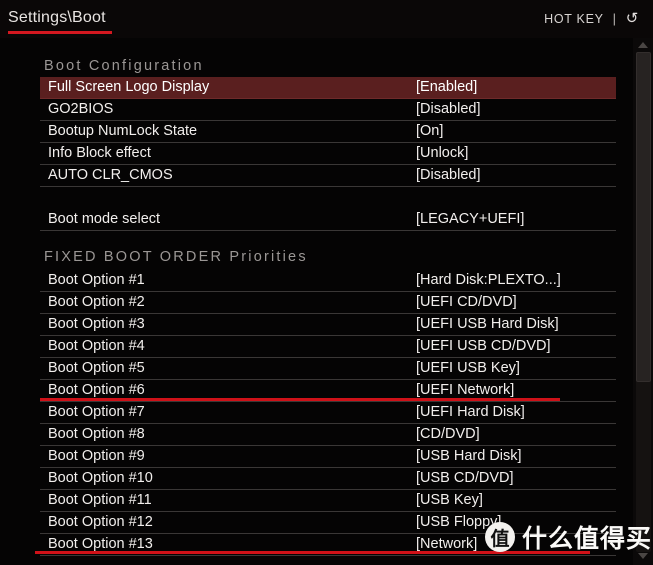 This screenshot has height=565, width=653. What do you see at coordinates (574, 18) in the screenshot?
I see `hotkey-label: HOT KEY` at bounding box center [574, 18].